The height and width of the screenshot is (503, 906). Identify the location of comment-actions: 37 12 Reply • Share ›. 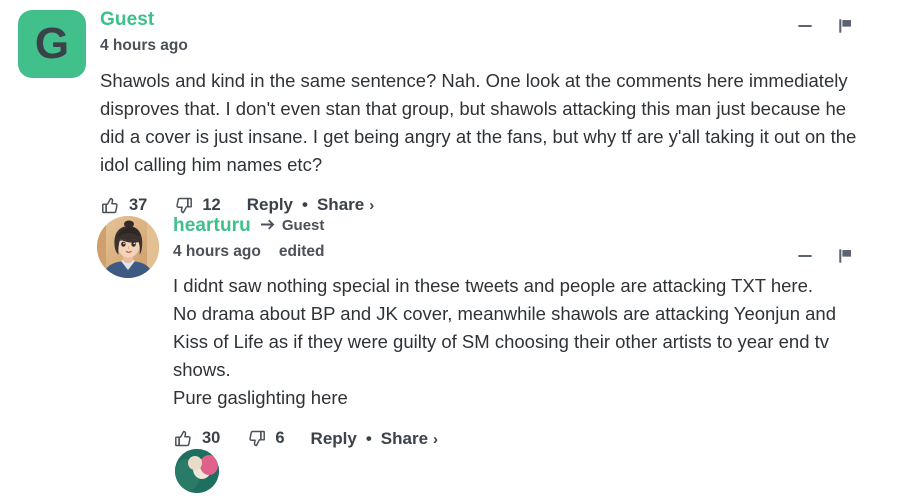
(503, 205).